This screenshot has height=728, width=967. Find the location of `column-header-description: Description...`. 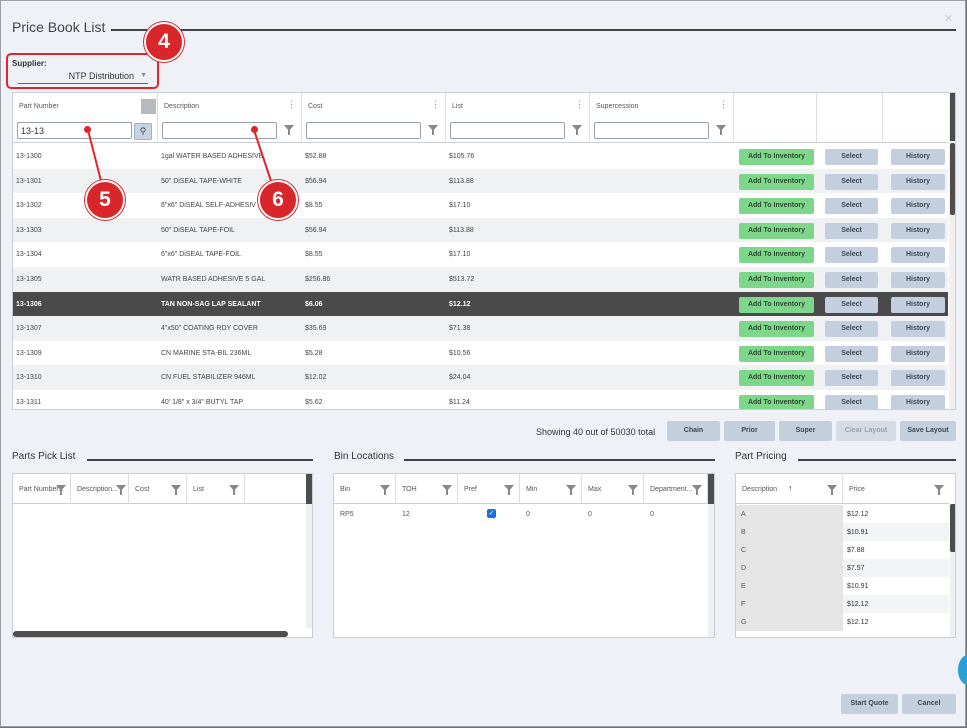

column-header-description: Description... is located at coordinates (100, 489).